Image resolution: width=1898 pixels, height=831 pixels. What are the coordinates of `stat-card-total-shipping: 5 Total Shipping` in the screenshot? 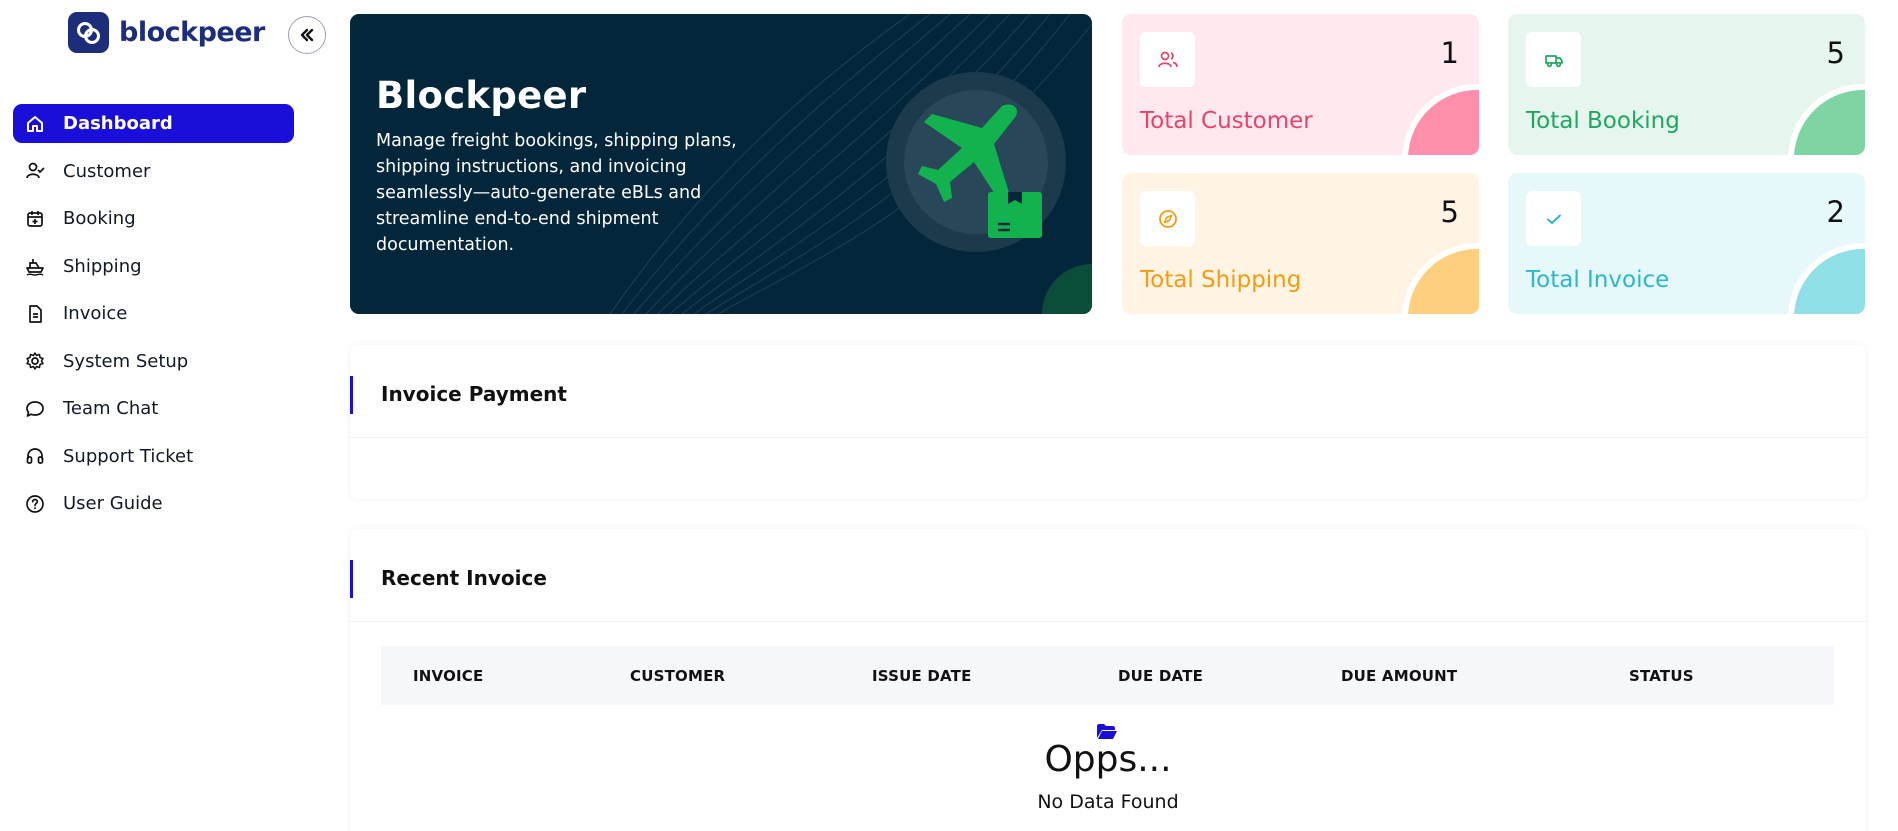 It's located at (1300, 243).